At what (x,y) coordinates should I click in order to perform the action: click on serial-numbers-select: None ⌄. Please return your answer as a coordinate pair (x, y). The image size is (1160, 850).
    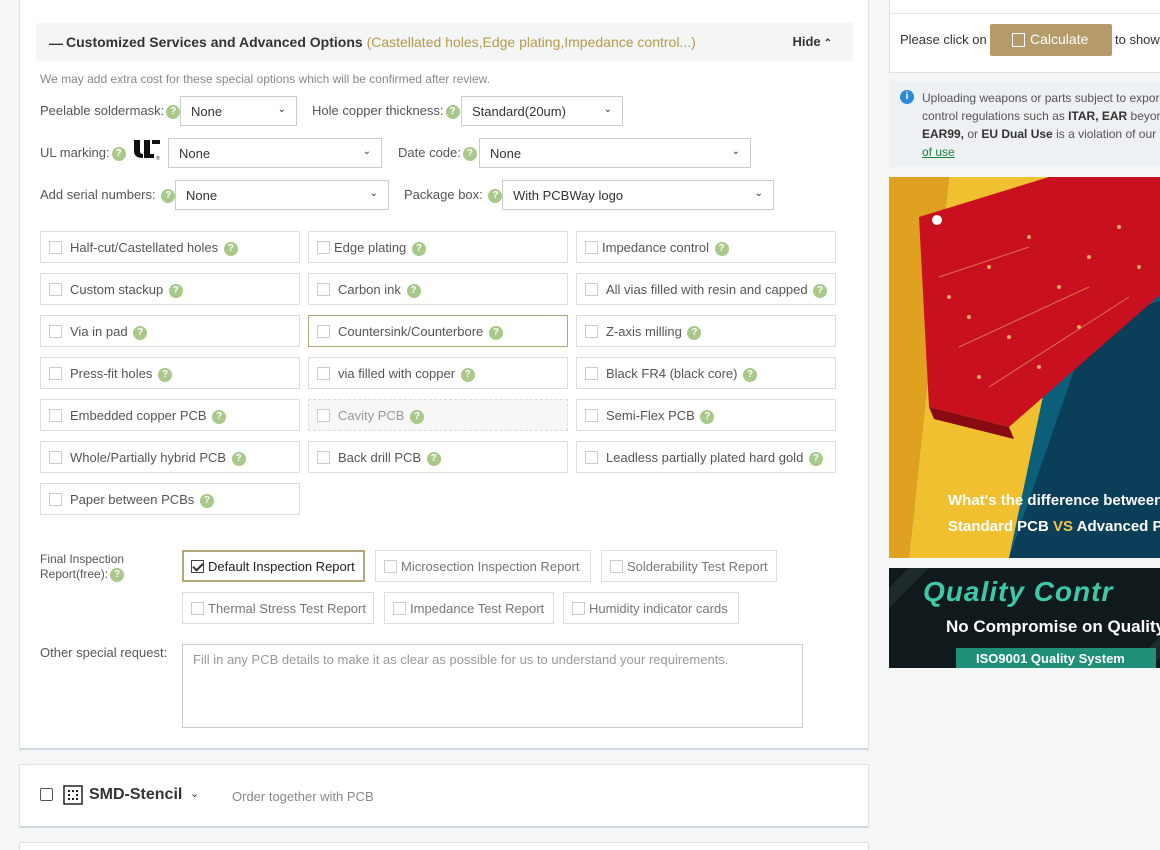
    Looking at the image, I should click on (282, 195).